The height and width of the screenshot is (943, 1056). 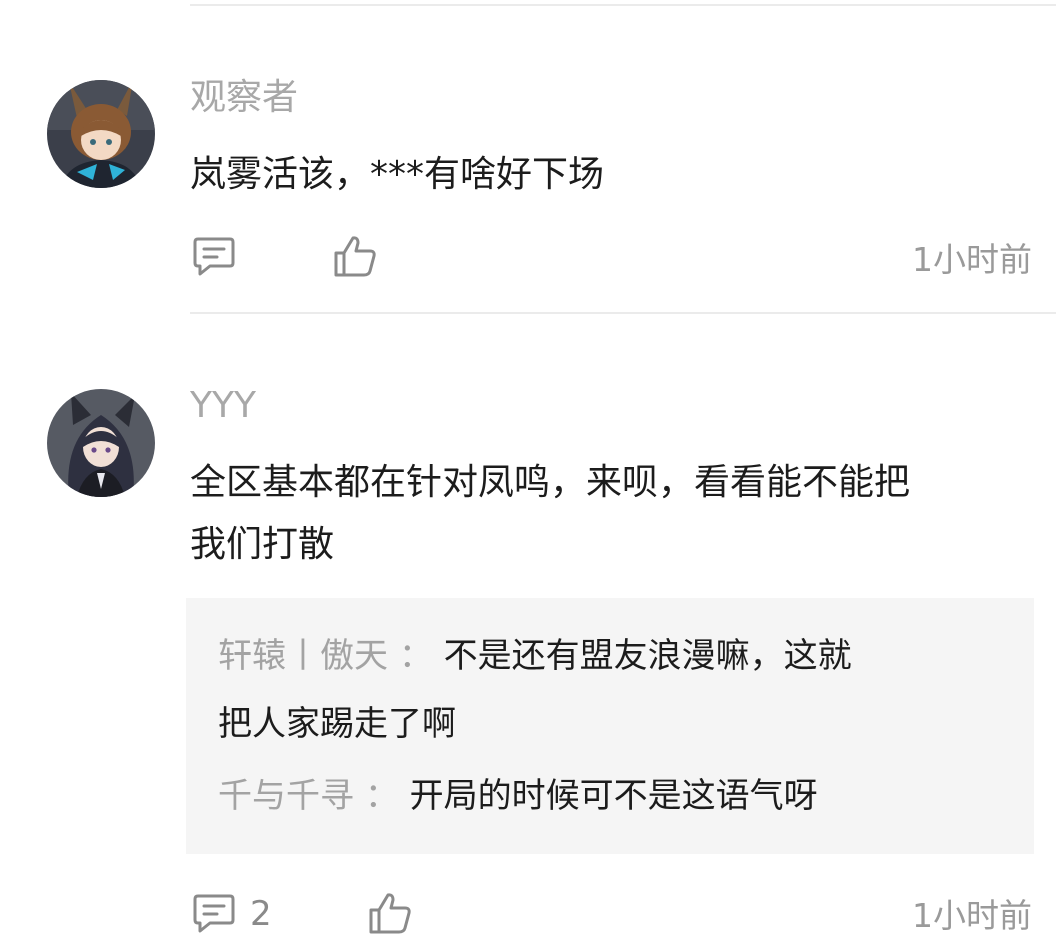 What do you see at coordinates (262, 544) in the screenshot?
I see `comment-text-line: 我们打散` at bounding box center [262, 544].